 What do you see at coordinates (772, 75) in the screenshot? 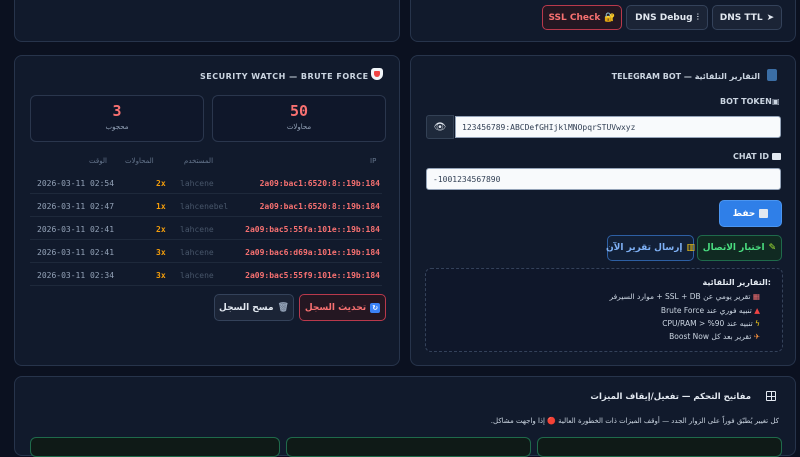
I see `phone-icon` at bounding box center [772, 75].